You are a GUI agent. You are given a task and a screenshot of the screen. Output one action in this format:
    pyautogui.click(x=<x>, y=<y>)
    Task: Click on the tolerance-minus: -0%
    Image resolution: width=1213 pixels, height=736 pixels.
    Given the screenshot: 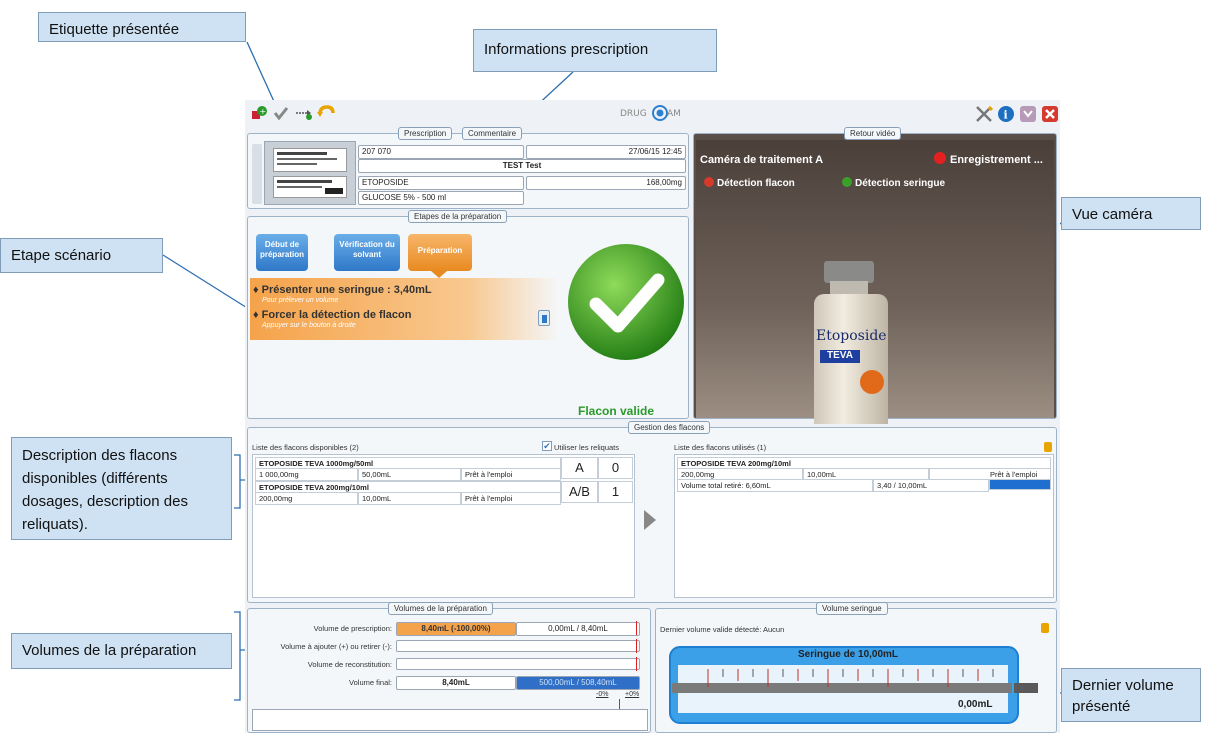 What is the action you would take?
    pyautogui.click(x=602, y=694)
    